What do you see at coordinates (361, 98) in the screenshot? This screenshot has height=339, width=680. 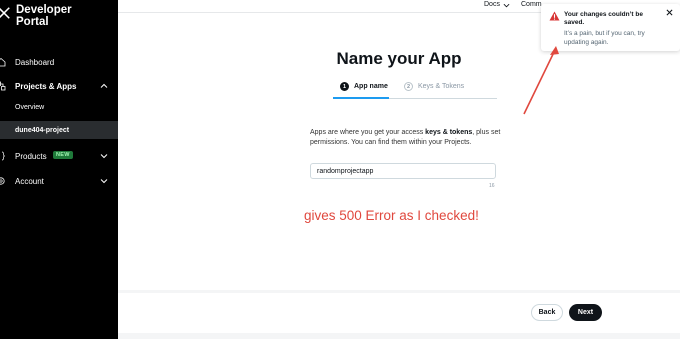 I see `stepper-active-indicator` at bounding box center [361, 98].